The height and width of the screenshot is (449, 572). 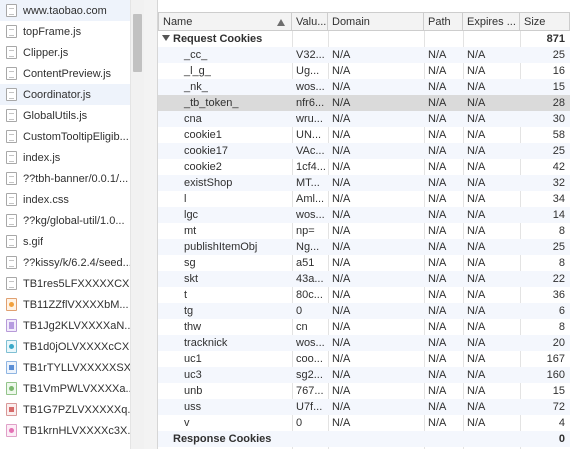 I want to click on cookie-row: uc3 sg2... N/A N/A N/A 160, so click(x=364, y=375).